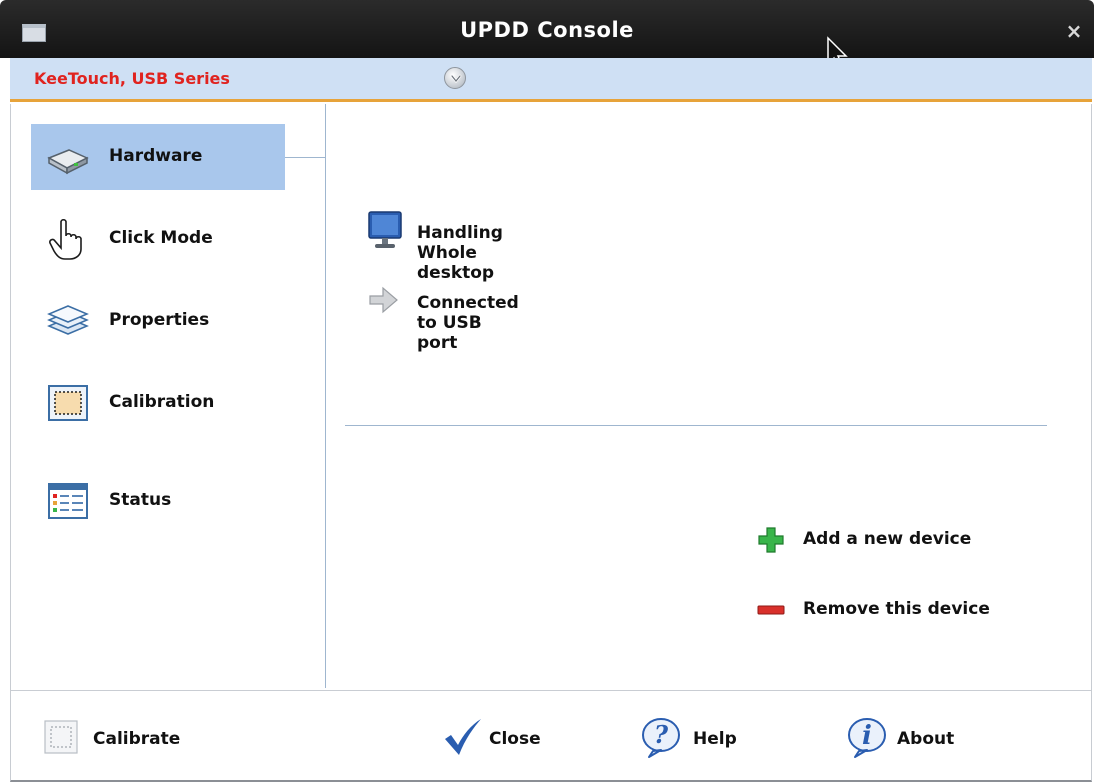 This screenshot has width=1094, height=784. I want to click on calibrate-button: Calibrate, so click(121, 737).